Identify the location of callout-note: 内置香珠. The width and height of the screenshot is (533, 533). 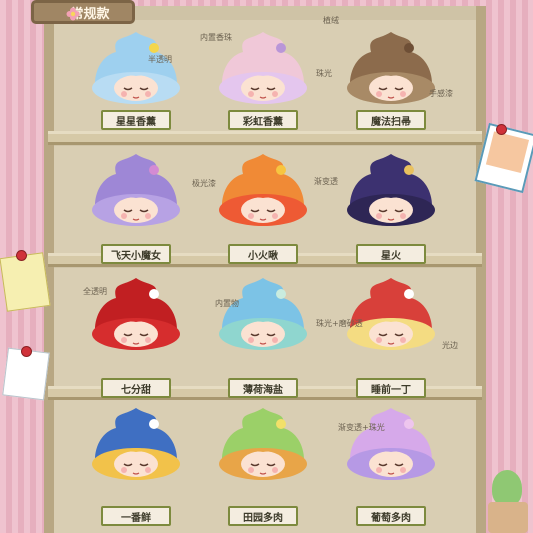
(216, 37).